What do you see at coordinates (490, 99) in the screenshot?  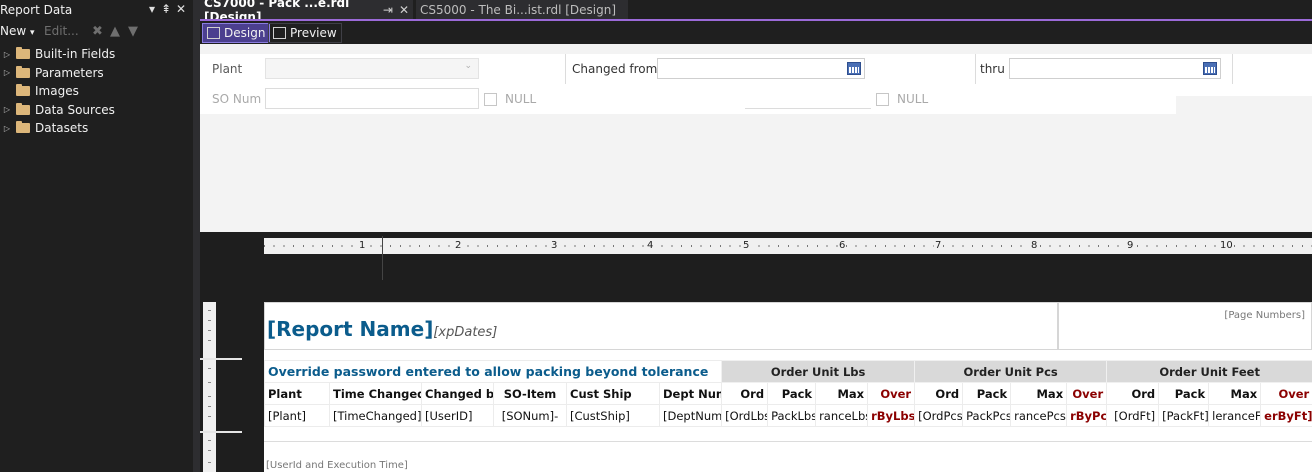 I see `so-num-null-checkbox` at bounding box center [490, 99].